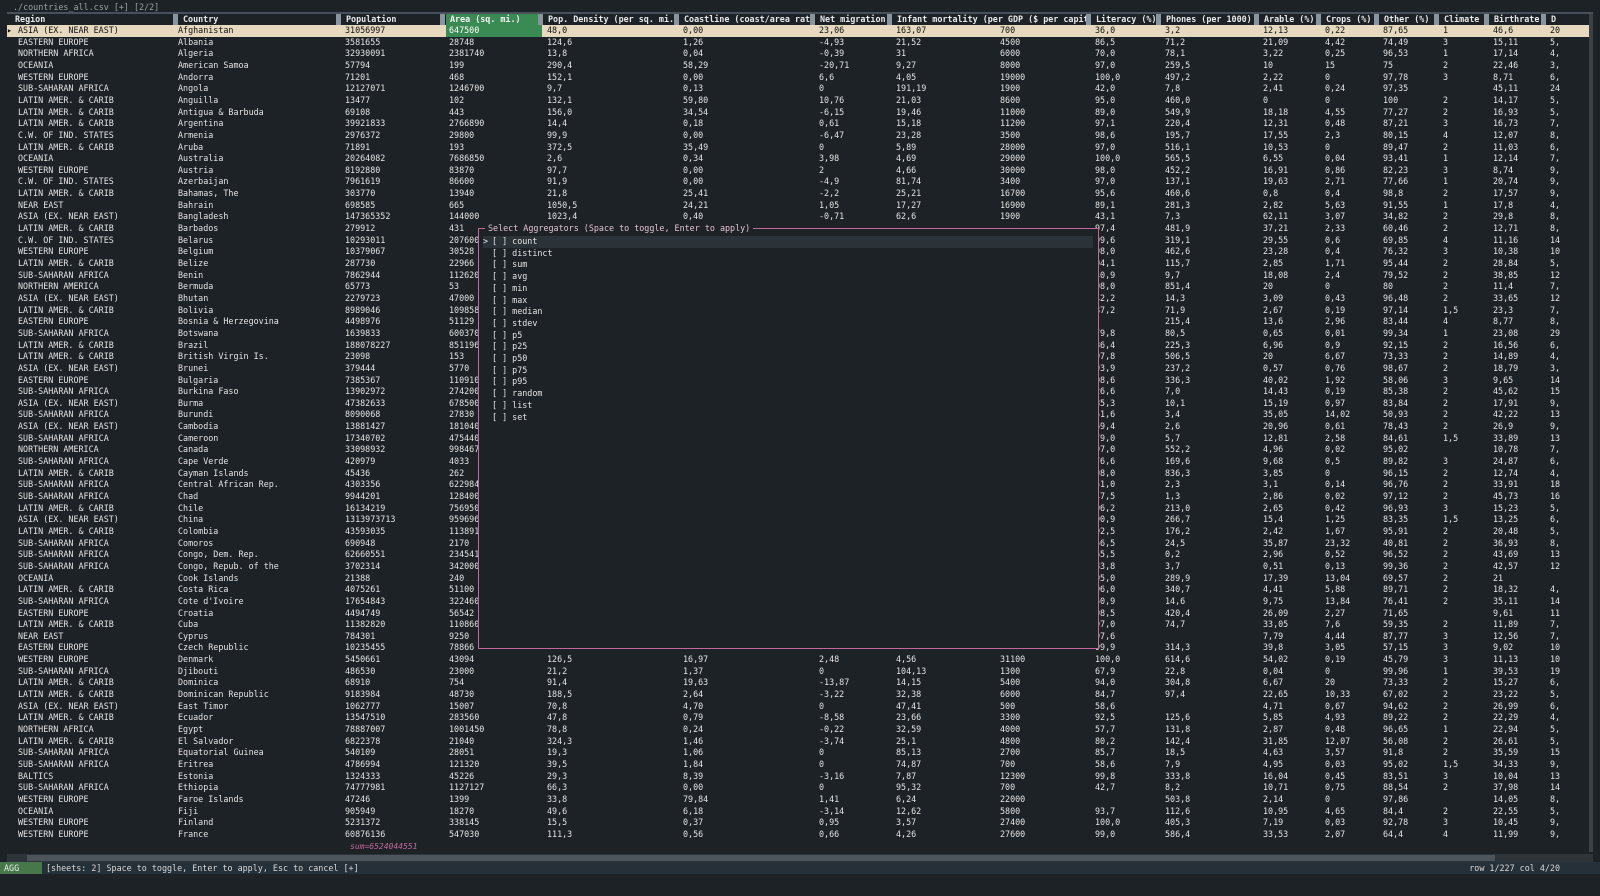 This screenshot has width=1600, height=896. What do you see at coordinates (1289, 695) in the screenshot?
I see `table-cell: 22,65` at bounding box center [1289, 695].